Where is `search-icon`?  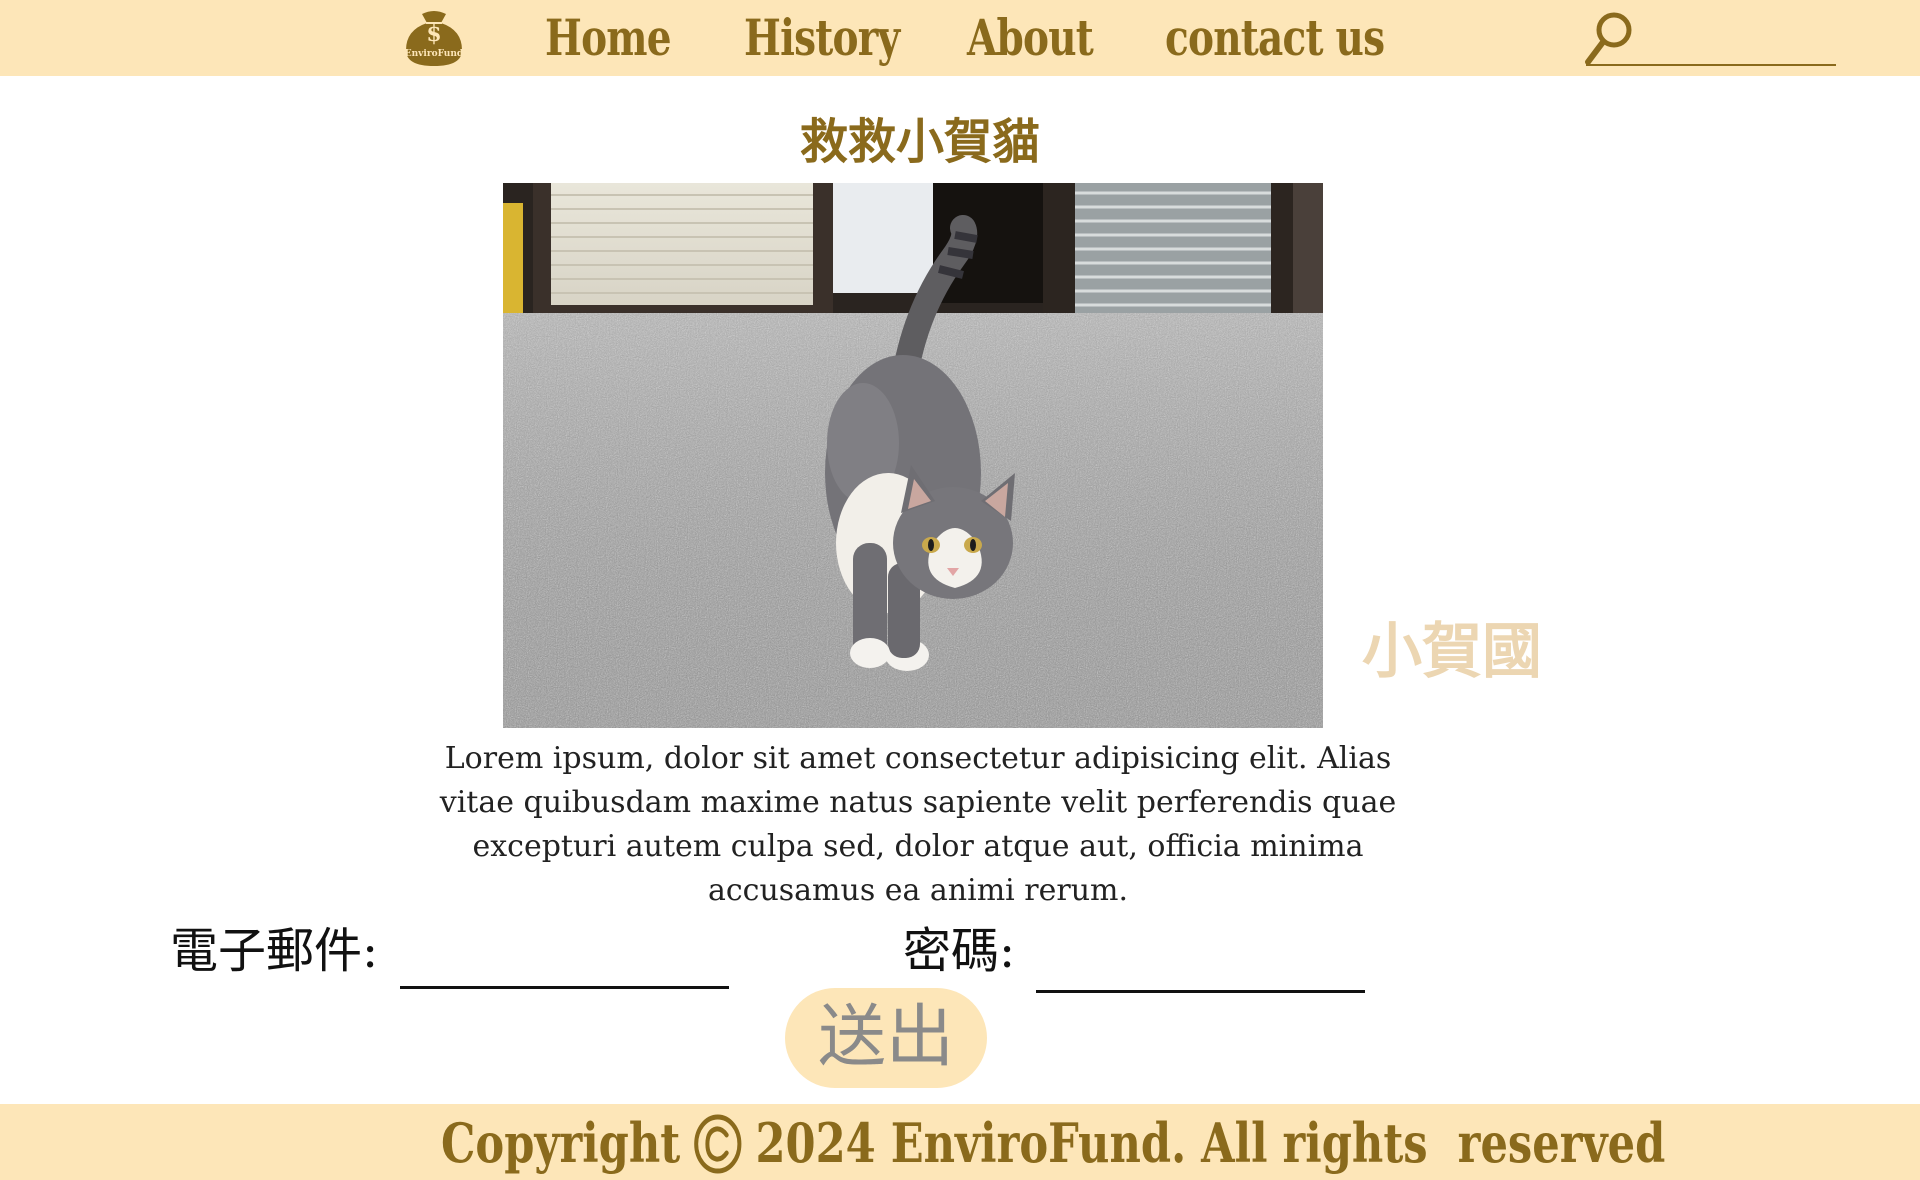
search-icon is located at coordinates (1609, 39).